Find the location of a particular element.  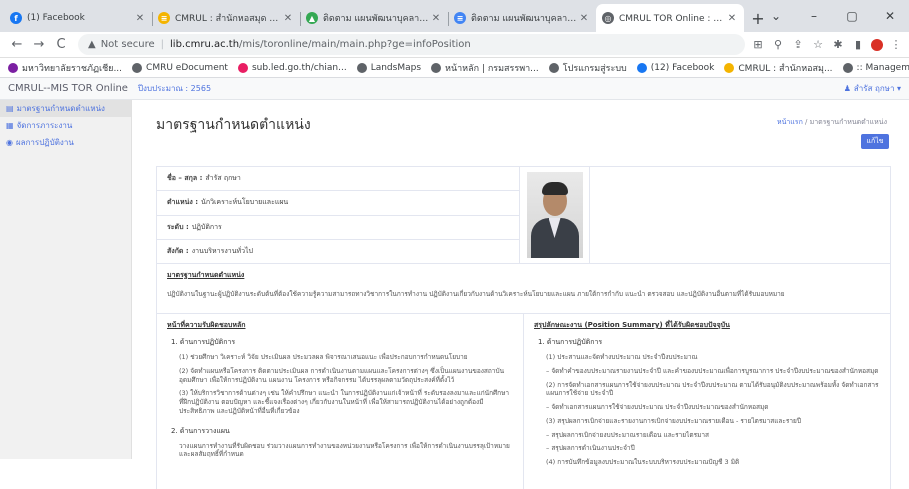

extension-icon: ✱ is located at coordinates (838, 44).